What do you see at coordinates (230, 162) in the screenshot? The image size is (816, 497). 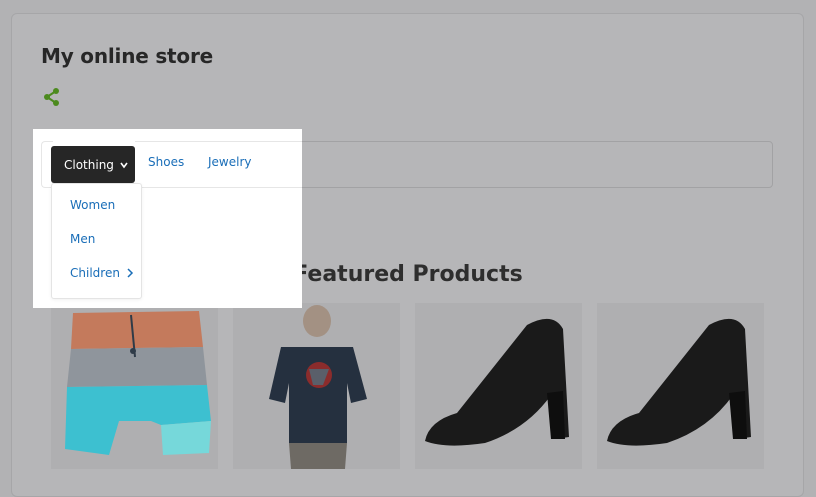 I see `tab-jewelry: Jewelry` at bounding box center [230, 162].